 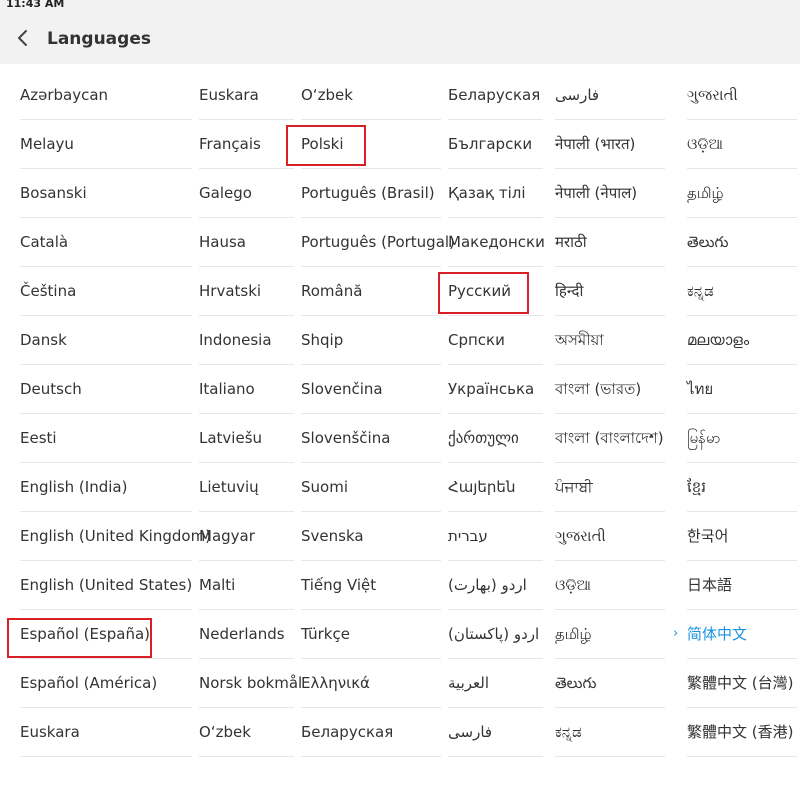 What do you see at coordinates (106, 389) in the screenshot?
I see `language-item: Deutsch` at bounding box center [106, 389].